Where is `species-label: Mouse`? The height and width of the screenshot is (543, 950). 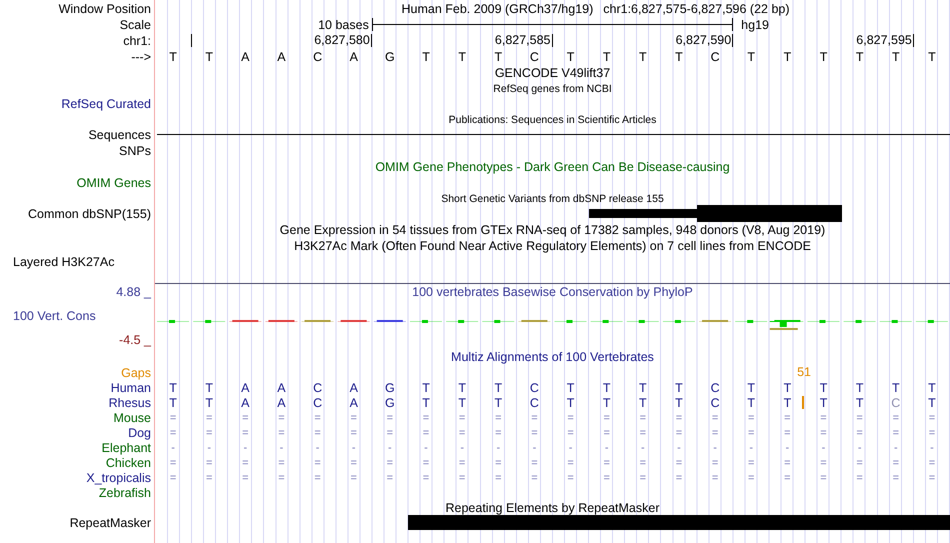
species-label: Mouse is located at coordinates (132, 417).